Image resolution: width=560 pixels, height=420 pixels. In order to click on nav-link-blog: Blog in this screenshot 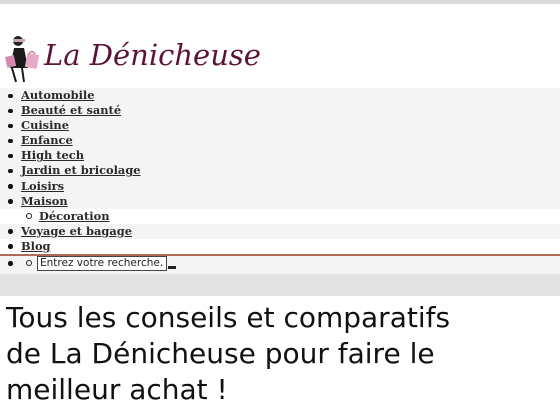, I will do `click(36, 246)`.